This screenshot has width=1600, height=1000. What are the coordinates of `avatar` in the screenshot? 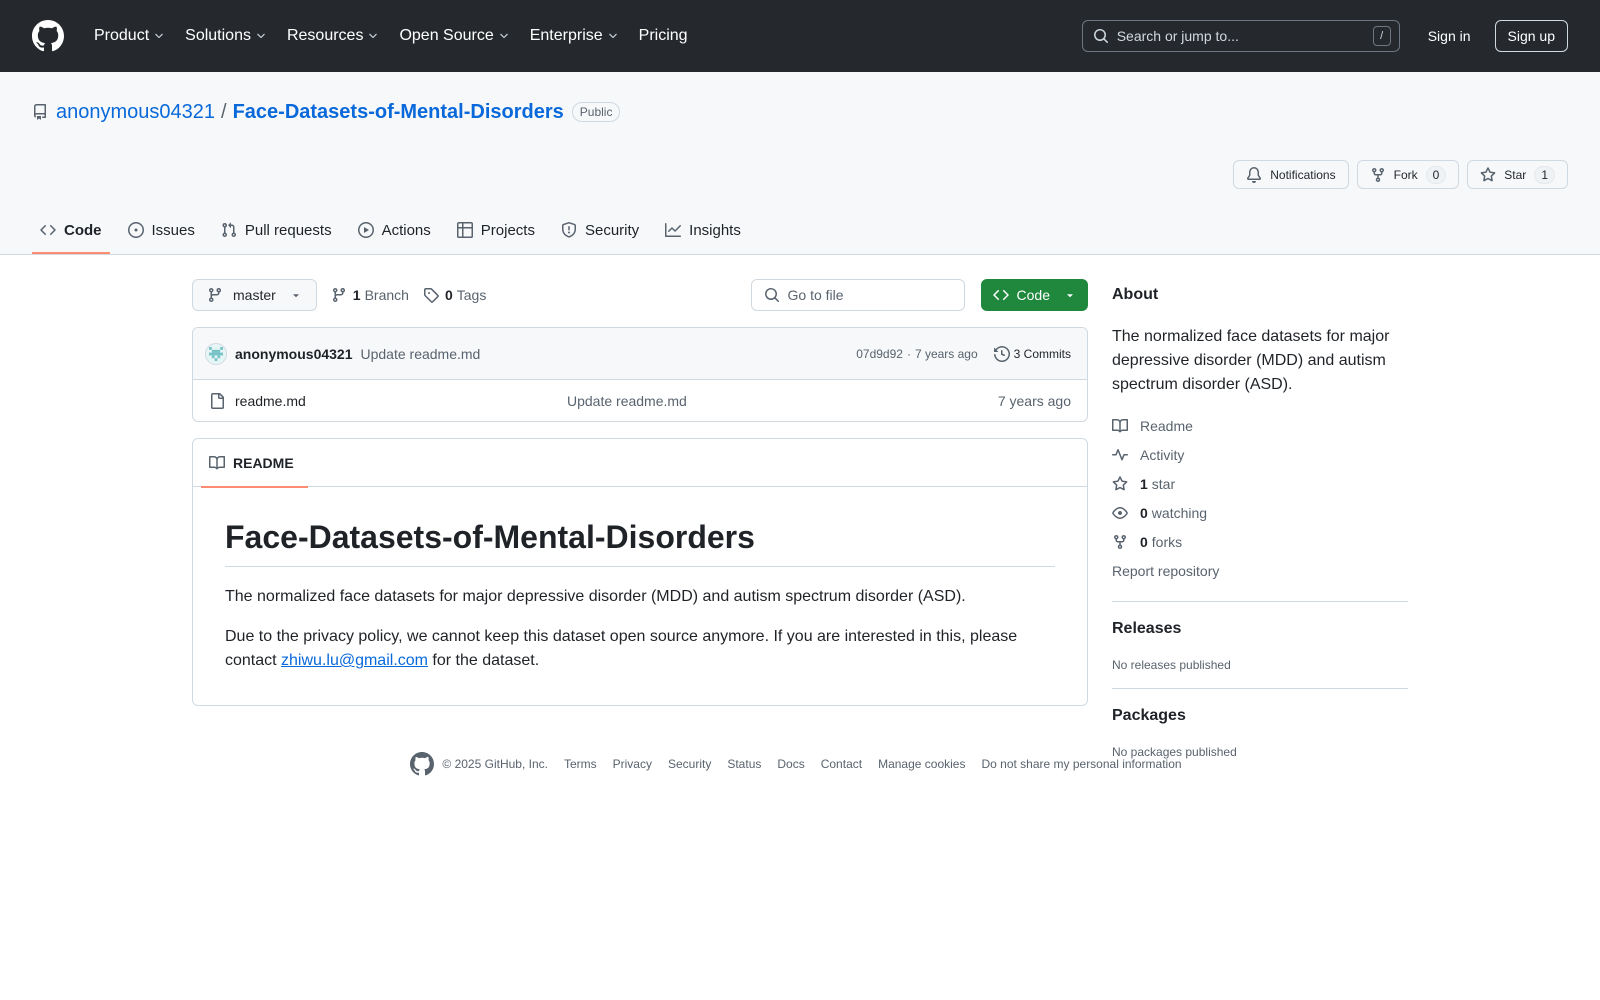 It's located at (216, 353).